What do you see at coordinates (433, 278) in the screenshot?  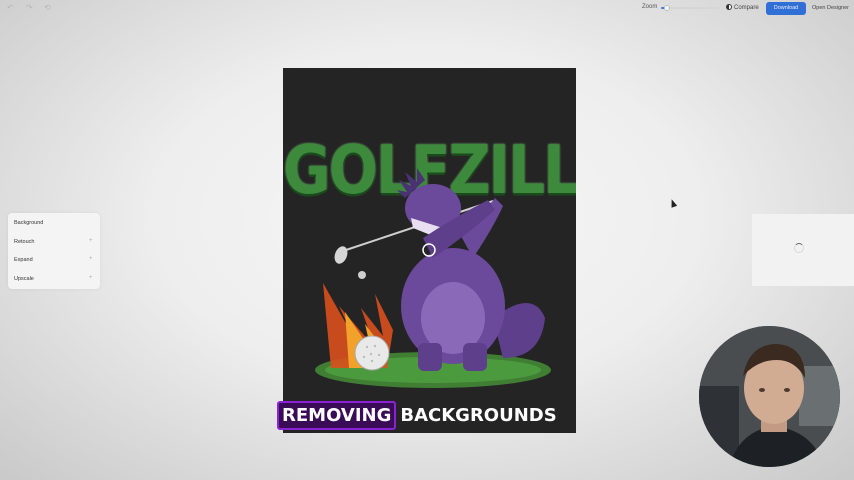 I see `artwork-illustration` at bounding box center [433, 278].